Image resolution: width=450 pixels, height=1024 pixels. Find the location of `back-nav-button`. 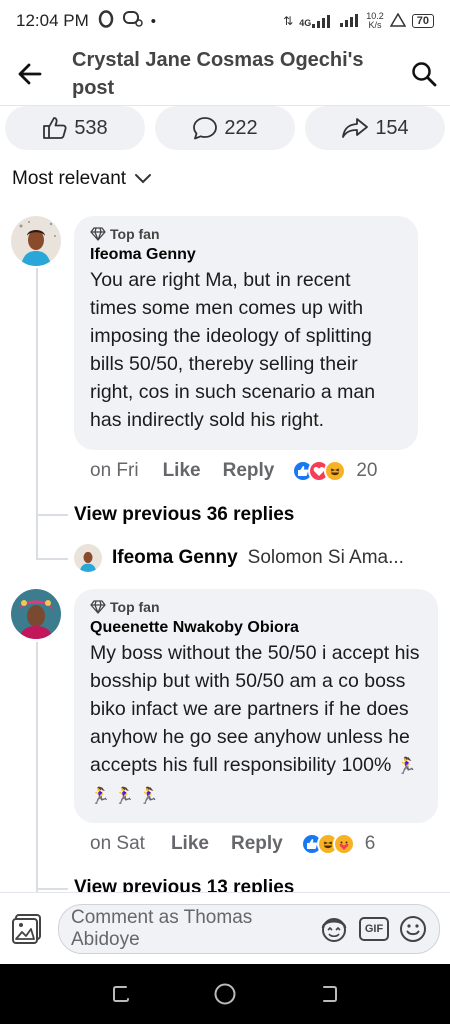

back-nav-button is located at coordinates (329, 994).